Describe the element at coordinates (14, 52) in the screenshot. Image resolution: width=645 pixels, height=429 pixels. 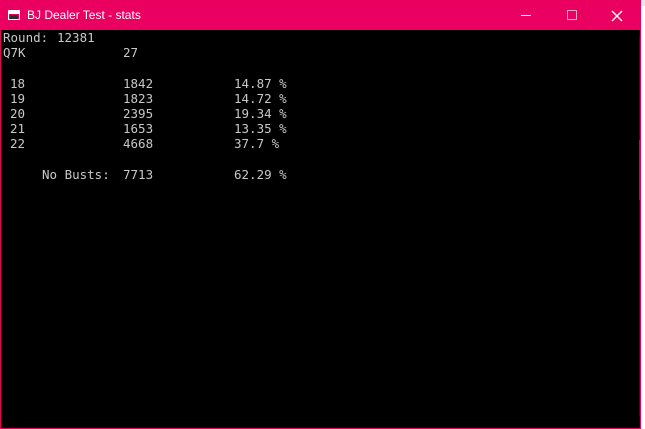
I see `hand-cards: Q7K` at that location.